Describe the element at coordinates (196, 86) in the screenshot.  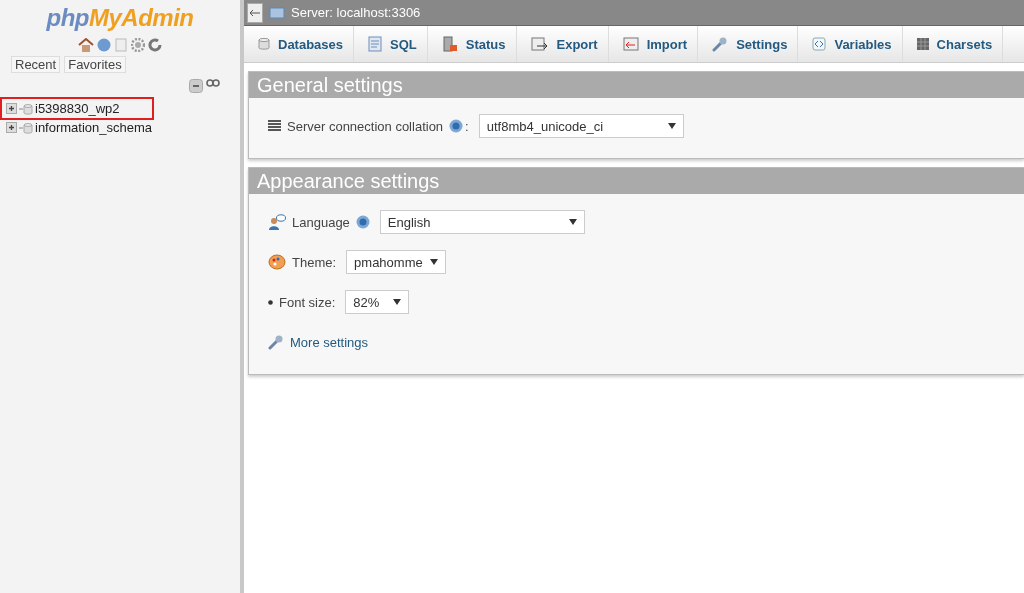
I see `collapse-icon` at that location.